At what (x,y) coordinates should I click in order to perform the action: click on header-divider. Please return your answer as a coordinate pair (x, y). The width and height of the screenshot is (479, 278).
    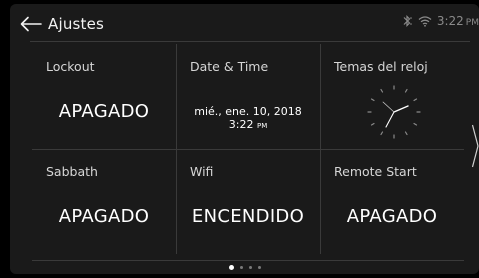
    Looking at the image, I should click on (250, 41).